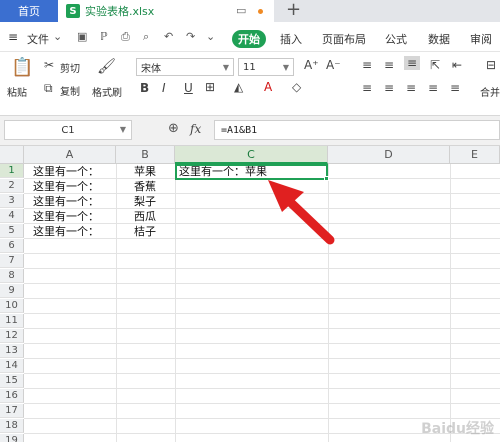 This screenshot has width=500, height=442. What do you see at coordinates (301, 212) in the screenshot?
I see `annotation-arrow` at bounding box center [301, 212].